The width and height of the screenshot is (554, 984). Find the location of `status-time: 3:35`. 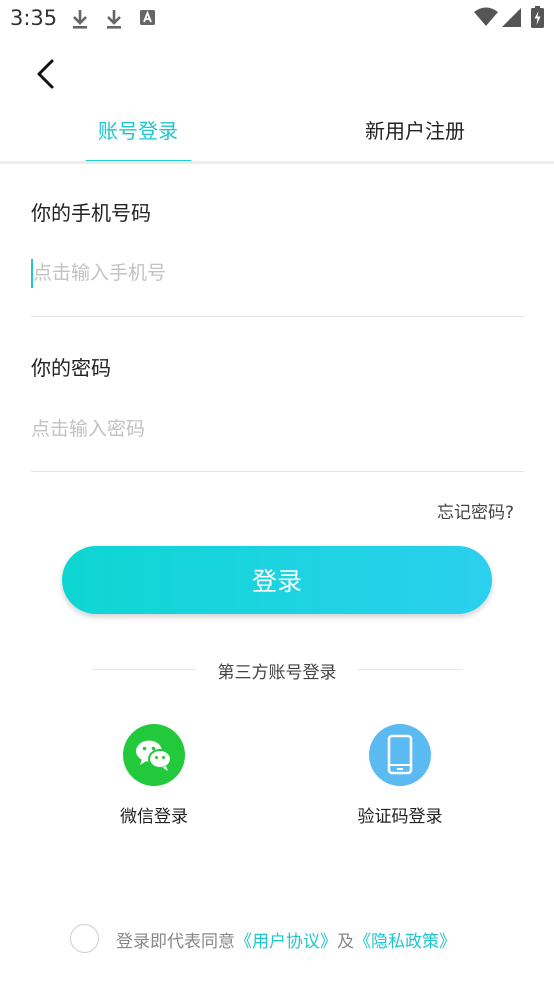

status-time: 3:35 is located at coordinates (34, 18).